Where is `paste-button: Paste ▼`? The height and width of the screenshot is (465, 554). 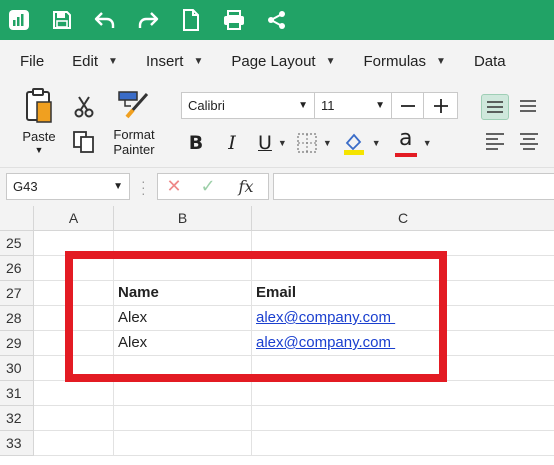
paste-button: Paste ▼ is located at coordinates (39, 121).